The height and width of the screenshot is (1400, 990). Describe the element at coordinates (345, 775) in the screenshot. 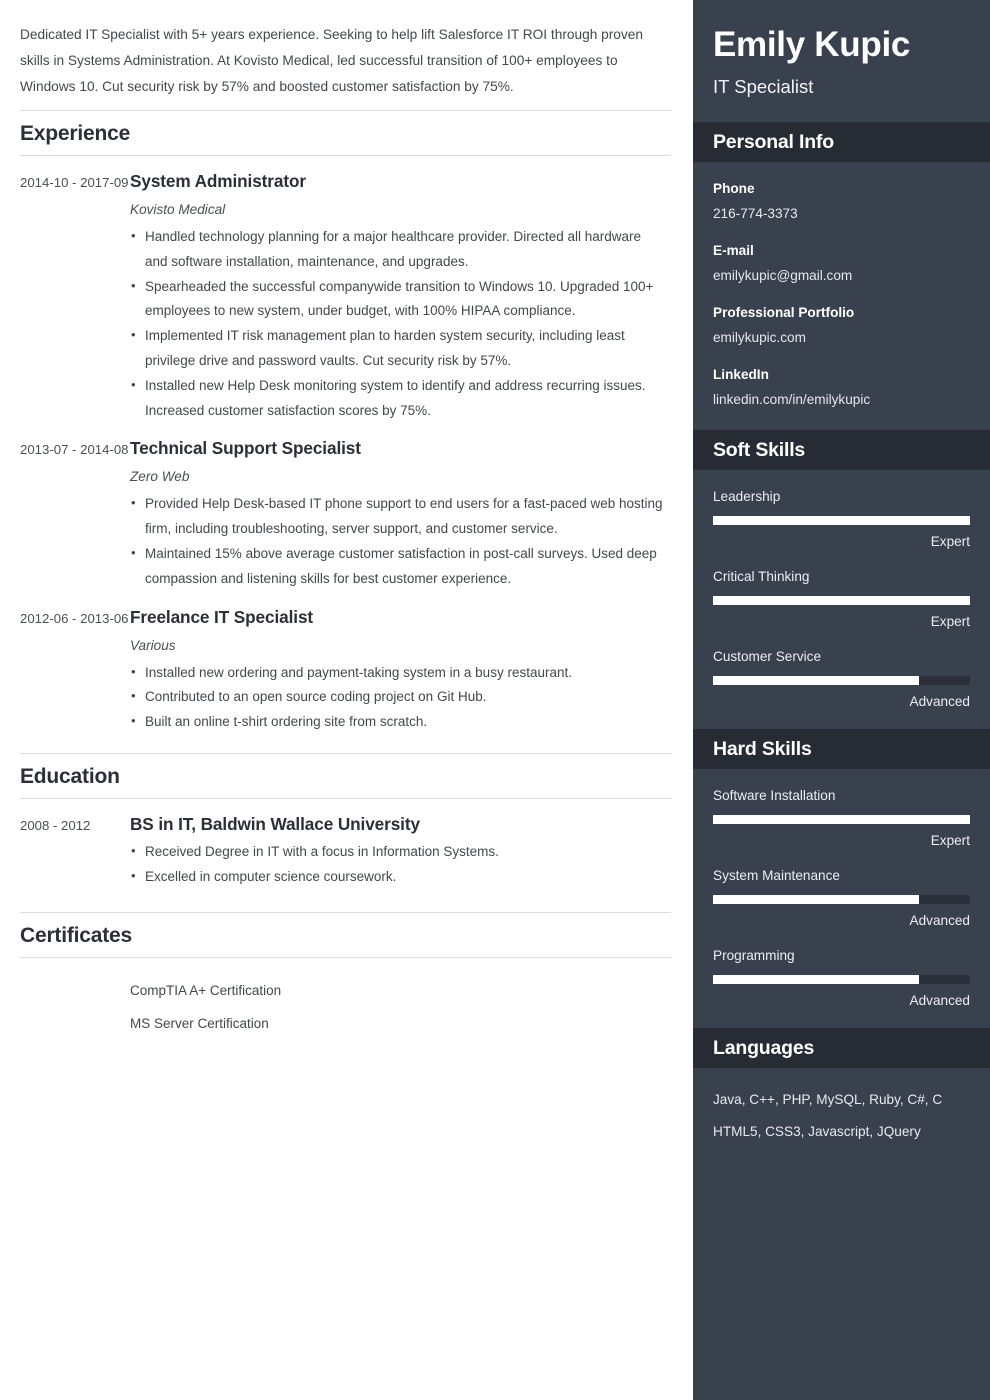

I see `education-section-header: Education` at that location.